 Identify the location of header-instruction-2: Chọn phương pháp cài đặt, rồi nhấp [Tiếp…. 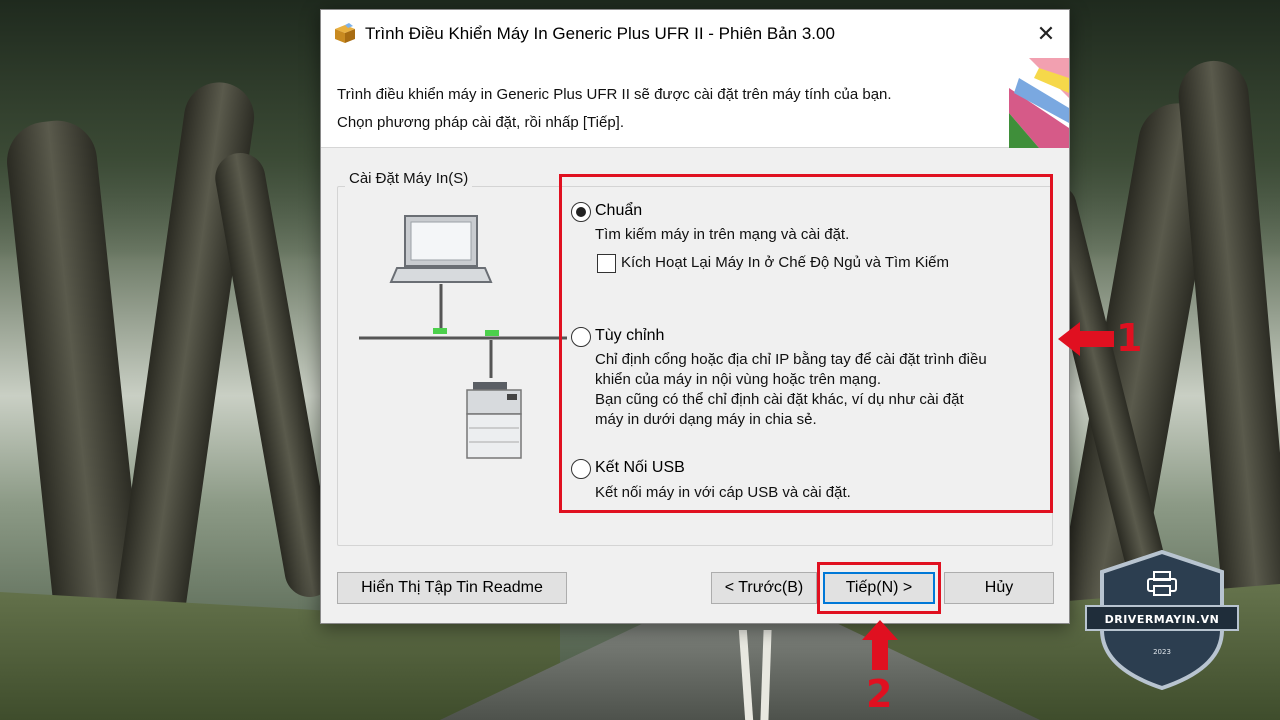
(481, 122).